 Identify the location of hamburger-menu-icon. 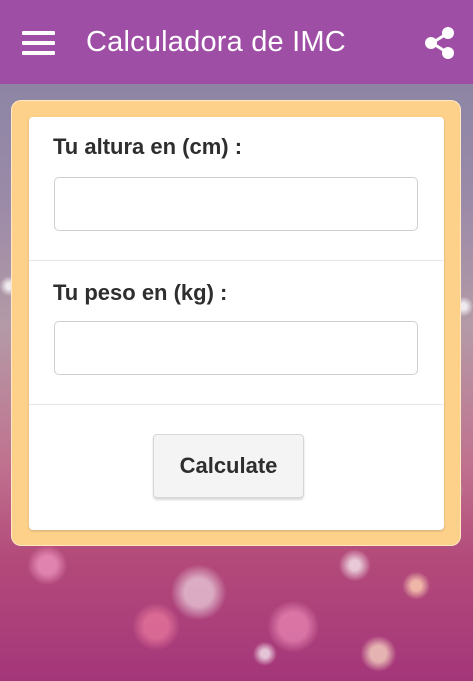
(38, 43).